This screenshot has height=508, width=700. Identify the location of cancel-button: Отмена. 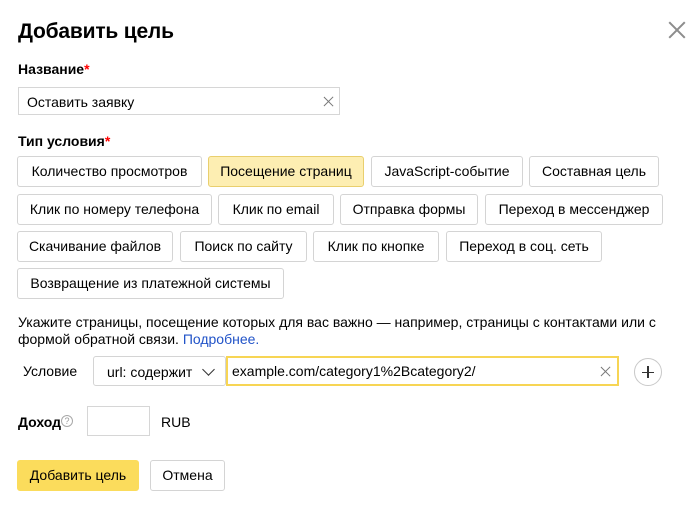
(187, 475).